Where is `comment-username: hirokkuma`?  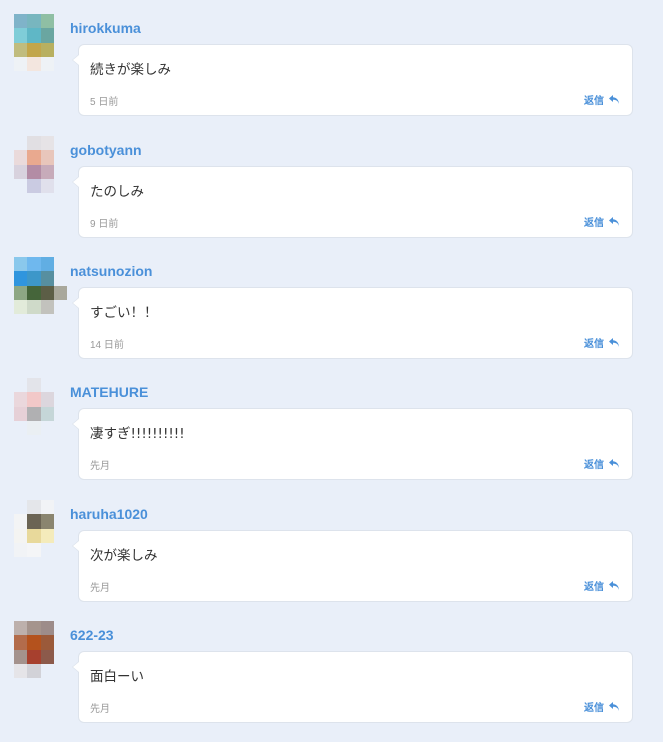 comment-username: hirokkuma is located at coordinates (105, 28).